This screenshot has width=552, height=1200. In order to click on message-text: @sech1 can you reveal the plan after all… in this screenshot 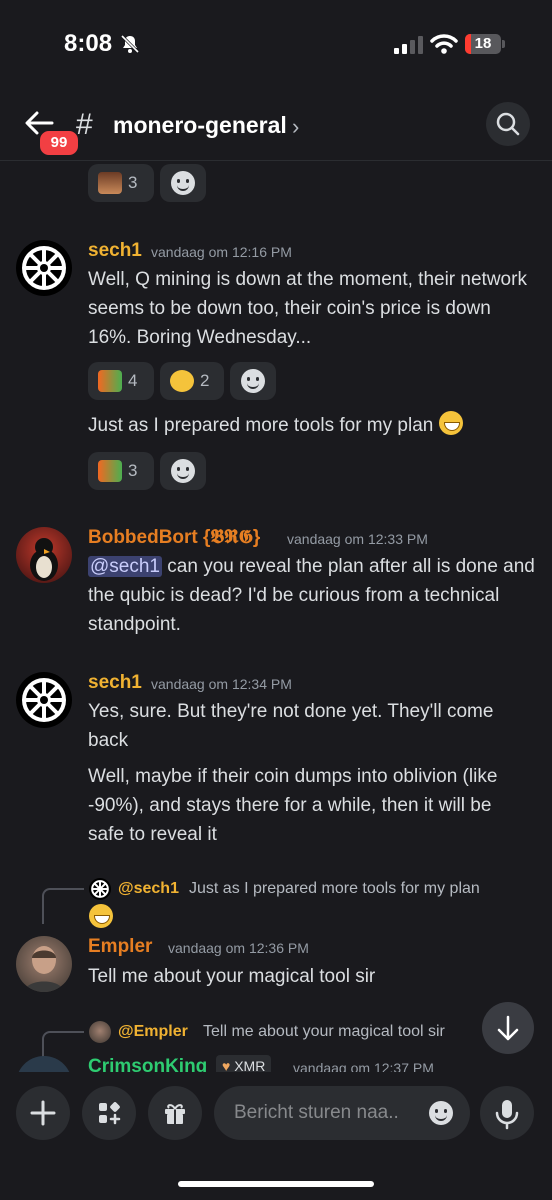, I will do `click(313, 595)`.